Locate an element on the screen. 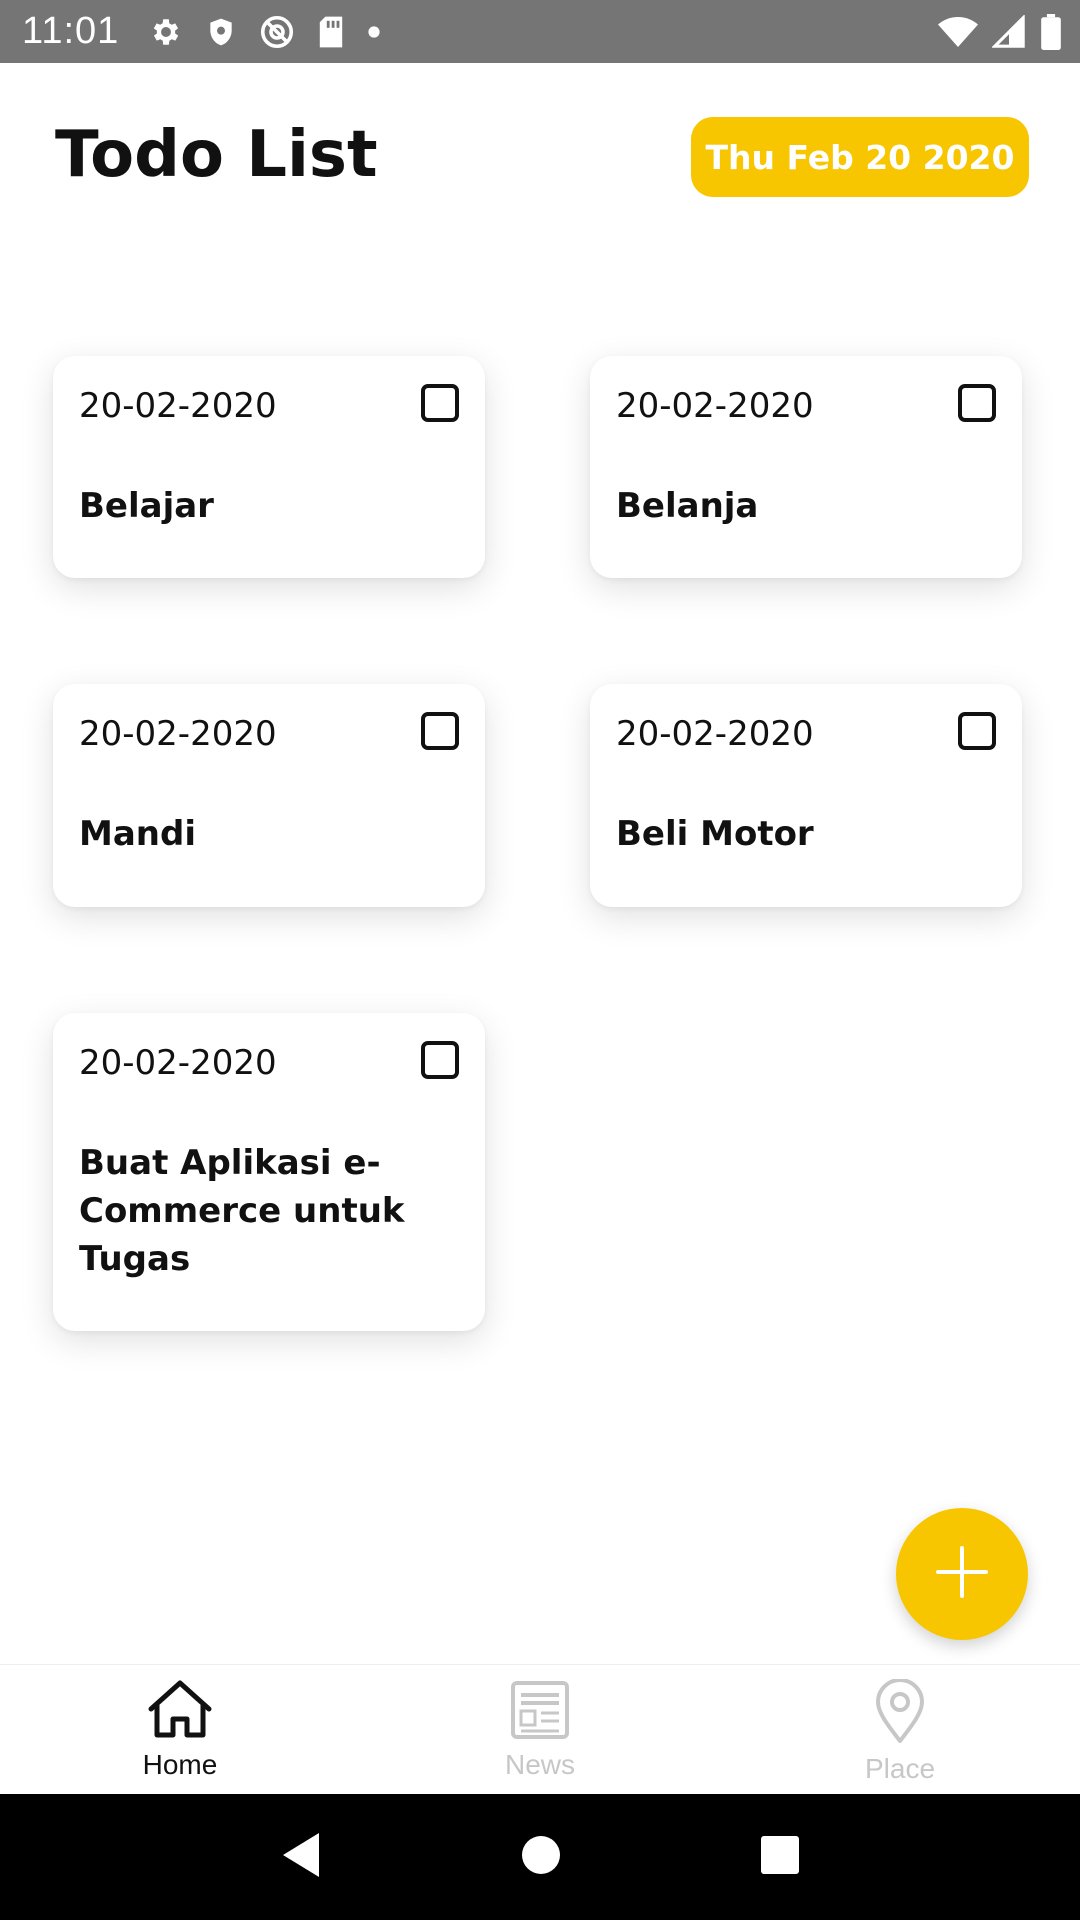 This screenshot has height=1920, width=1080. back-icon is located at coordinates (301, 1857).